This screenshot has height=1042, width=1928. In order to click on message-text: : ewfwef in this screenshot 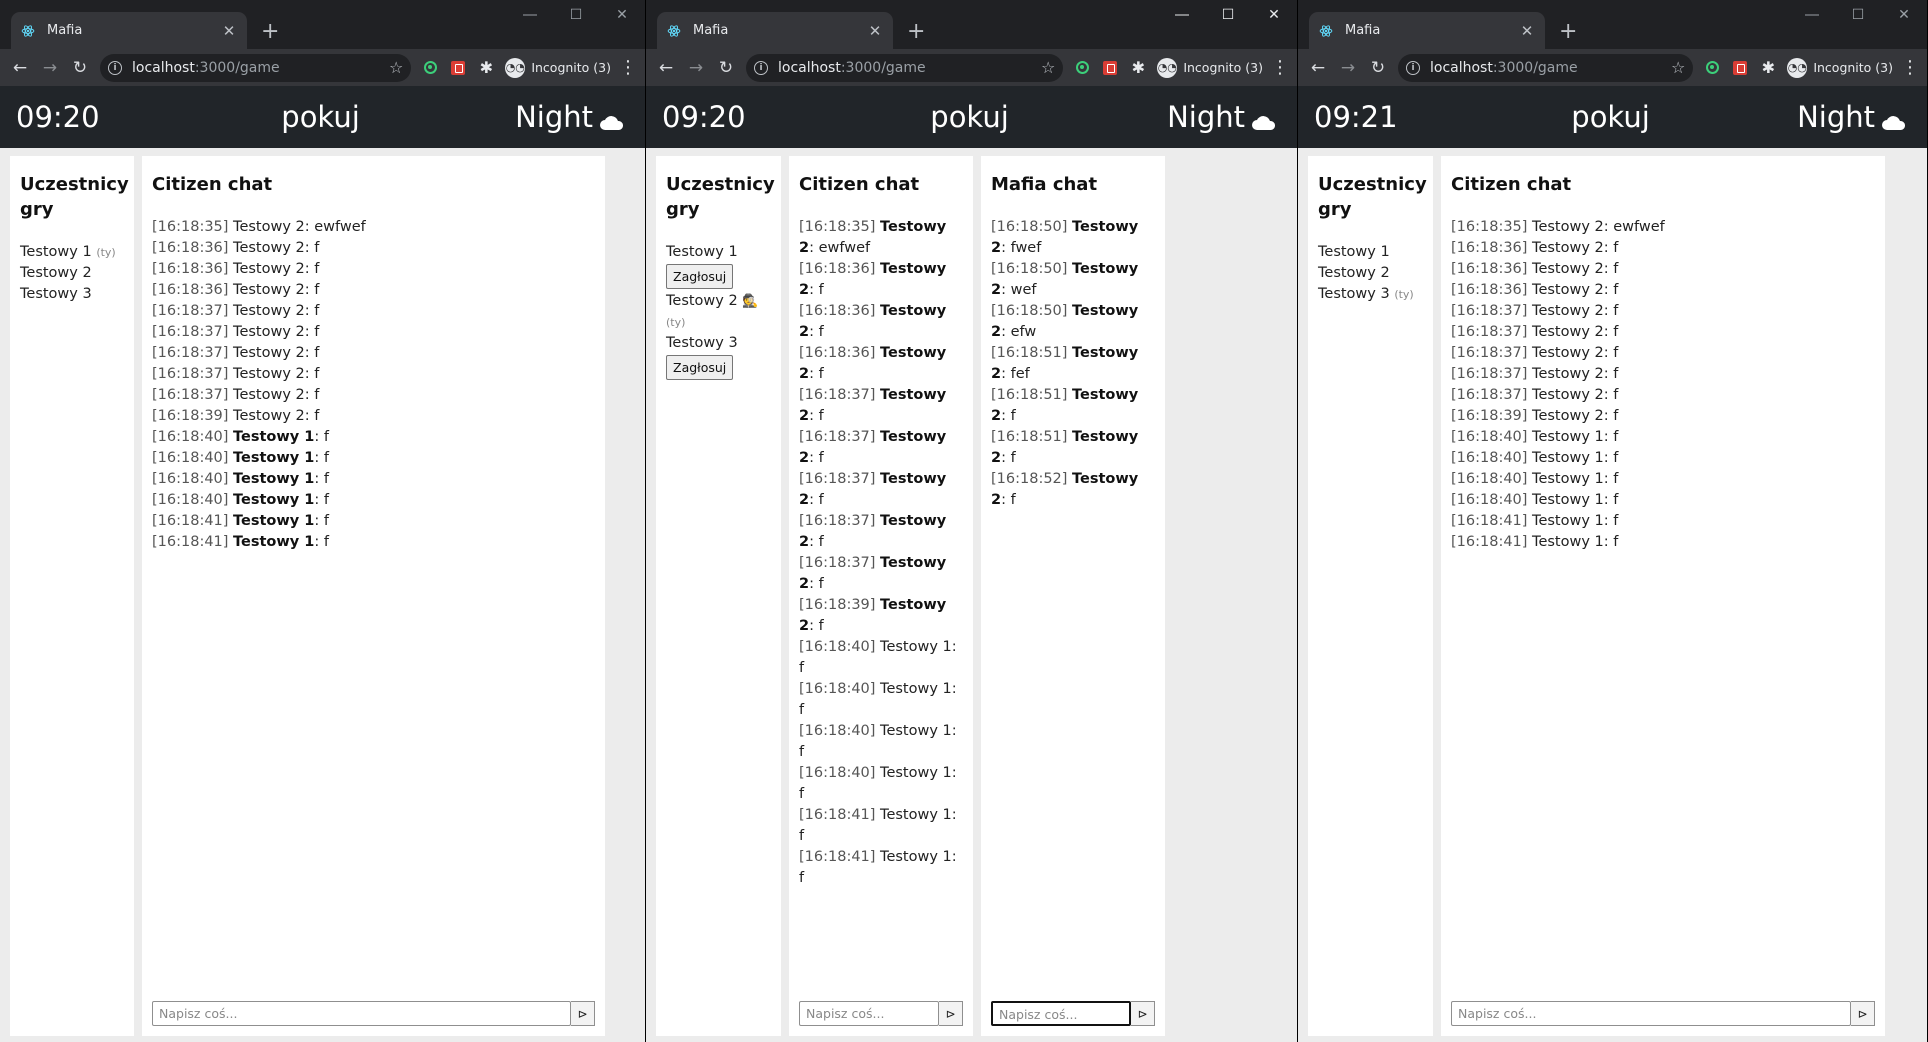, I will do `click(335, 227)`.